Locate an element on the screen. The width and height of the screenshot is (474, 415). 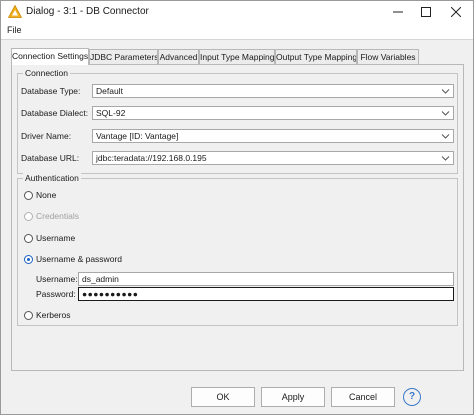
auth-credentials-radio is located at coordinates (28, 216).